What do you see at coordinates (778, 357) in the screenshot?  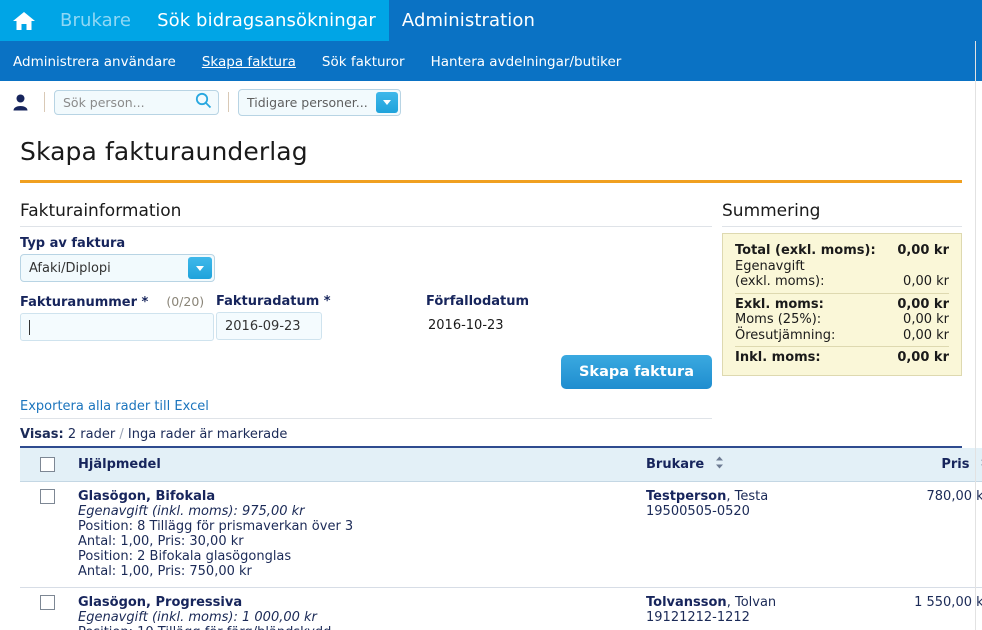 I see `summary-label: Inkl. moms:` at bounding box center [778, 357].